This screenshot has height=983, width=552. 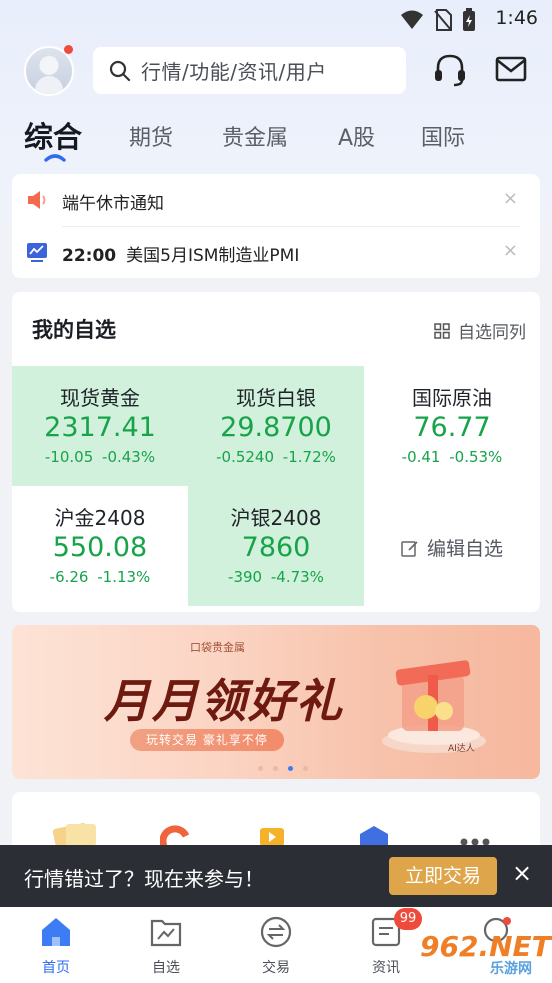 What do you see at coordinates (207, 740) in the screenshot?
I see `banner-subtitle: 玩转交易 豪礼享不停` at bounding box center [207, 740].